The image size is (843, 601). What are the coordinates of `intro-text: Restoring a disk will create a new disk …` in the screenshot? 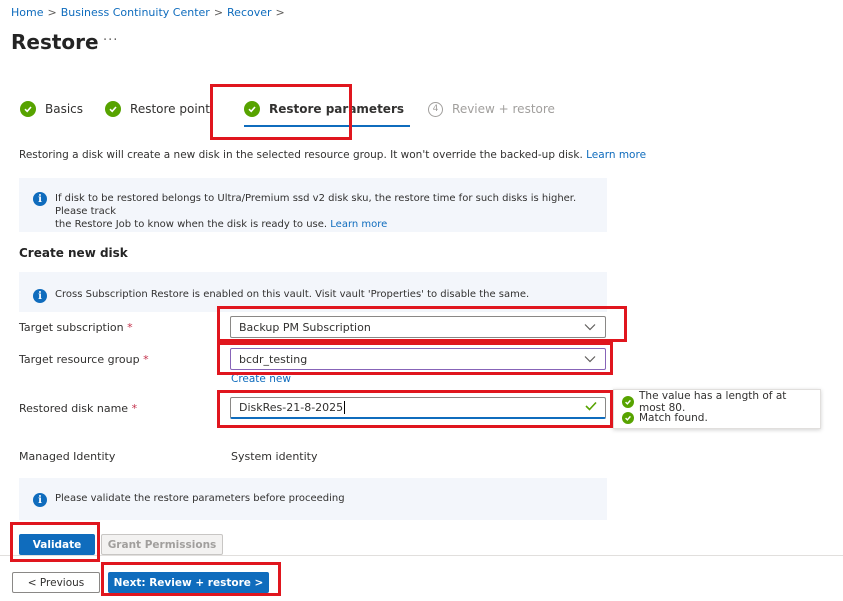 It's located at (332, 155).